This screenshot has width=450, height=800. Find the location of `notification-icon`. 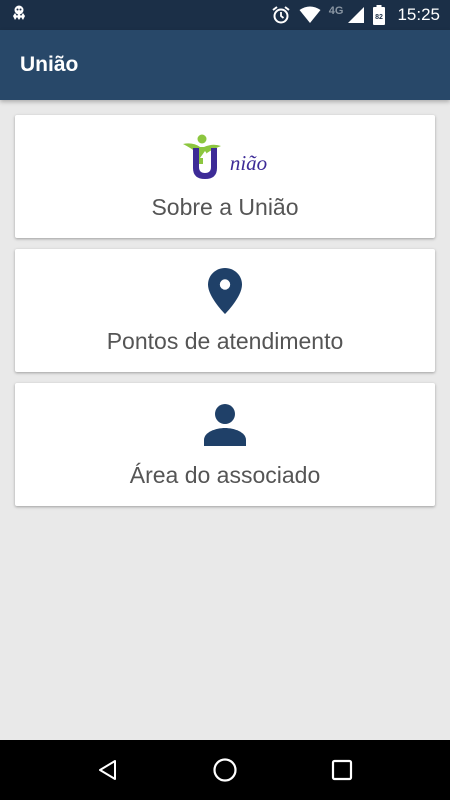

notification-icon is located at coordinates (19, 15).